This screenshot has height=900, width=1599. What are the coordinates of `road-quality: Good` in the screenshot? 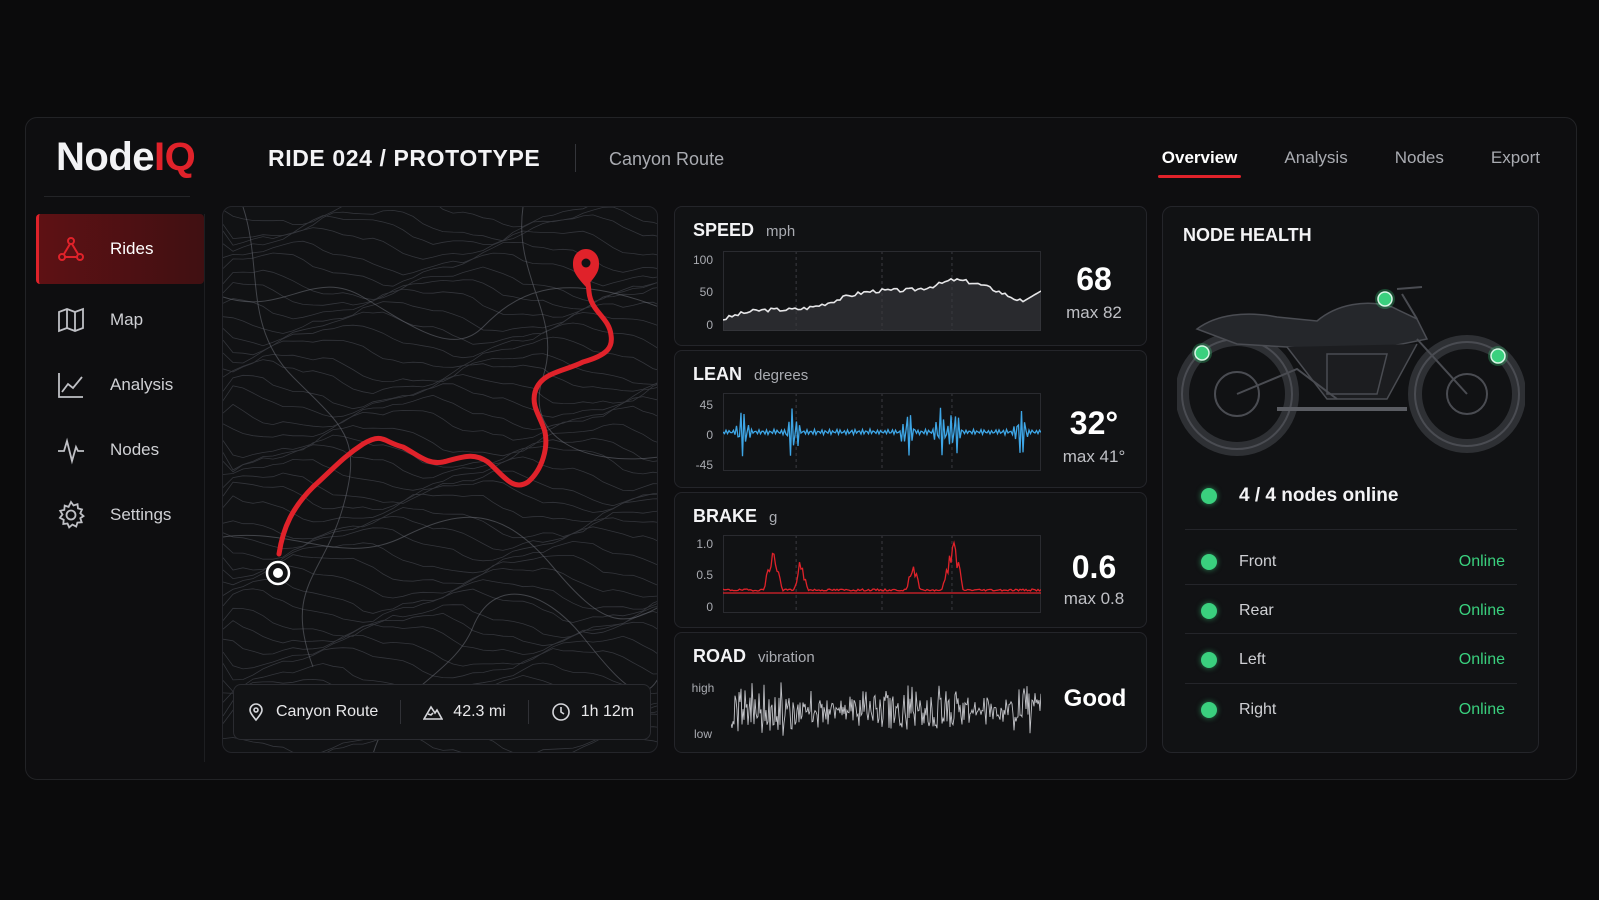 It's located at (1095, 698).